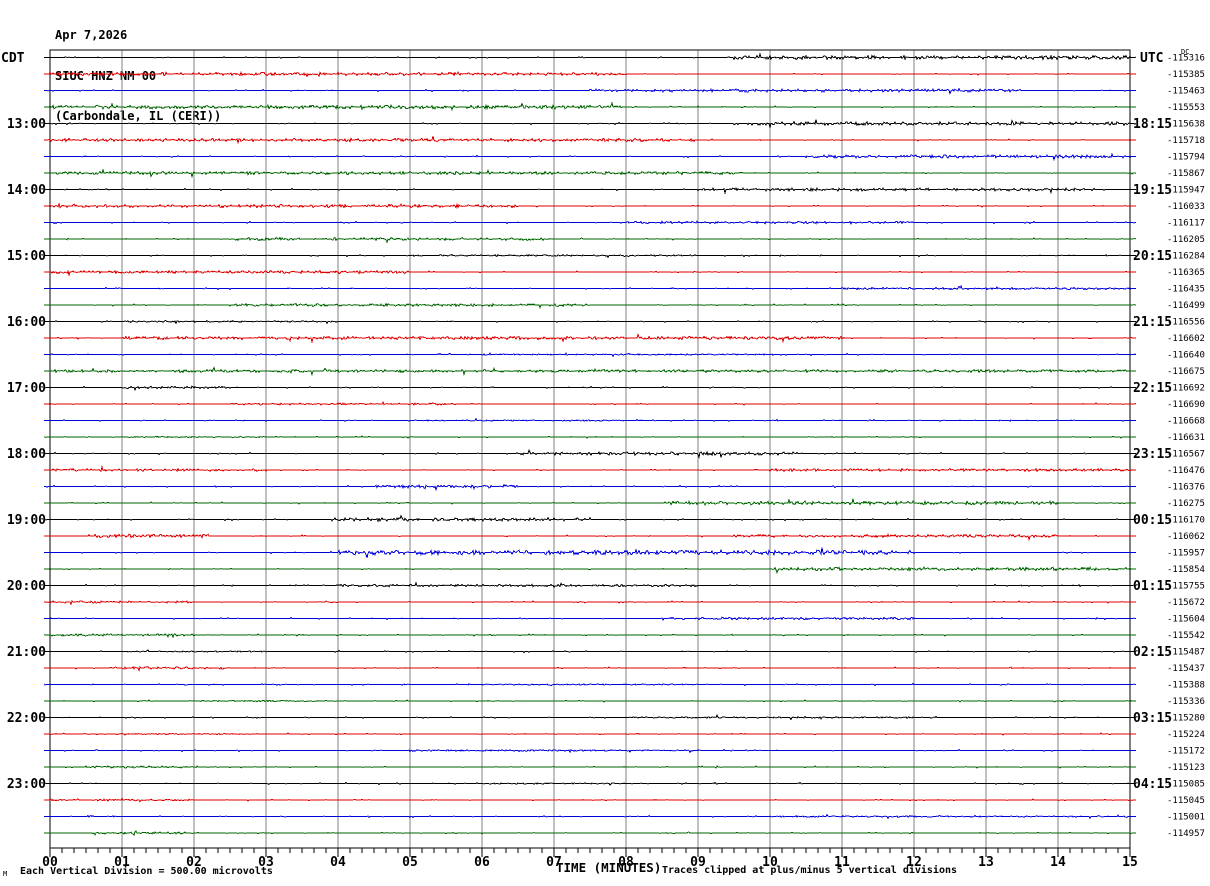 The image size is (1210, 886). I want to click on dc-offset-value: -116284, so click(1186, 257).